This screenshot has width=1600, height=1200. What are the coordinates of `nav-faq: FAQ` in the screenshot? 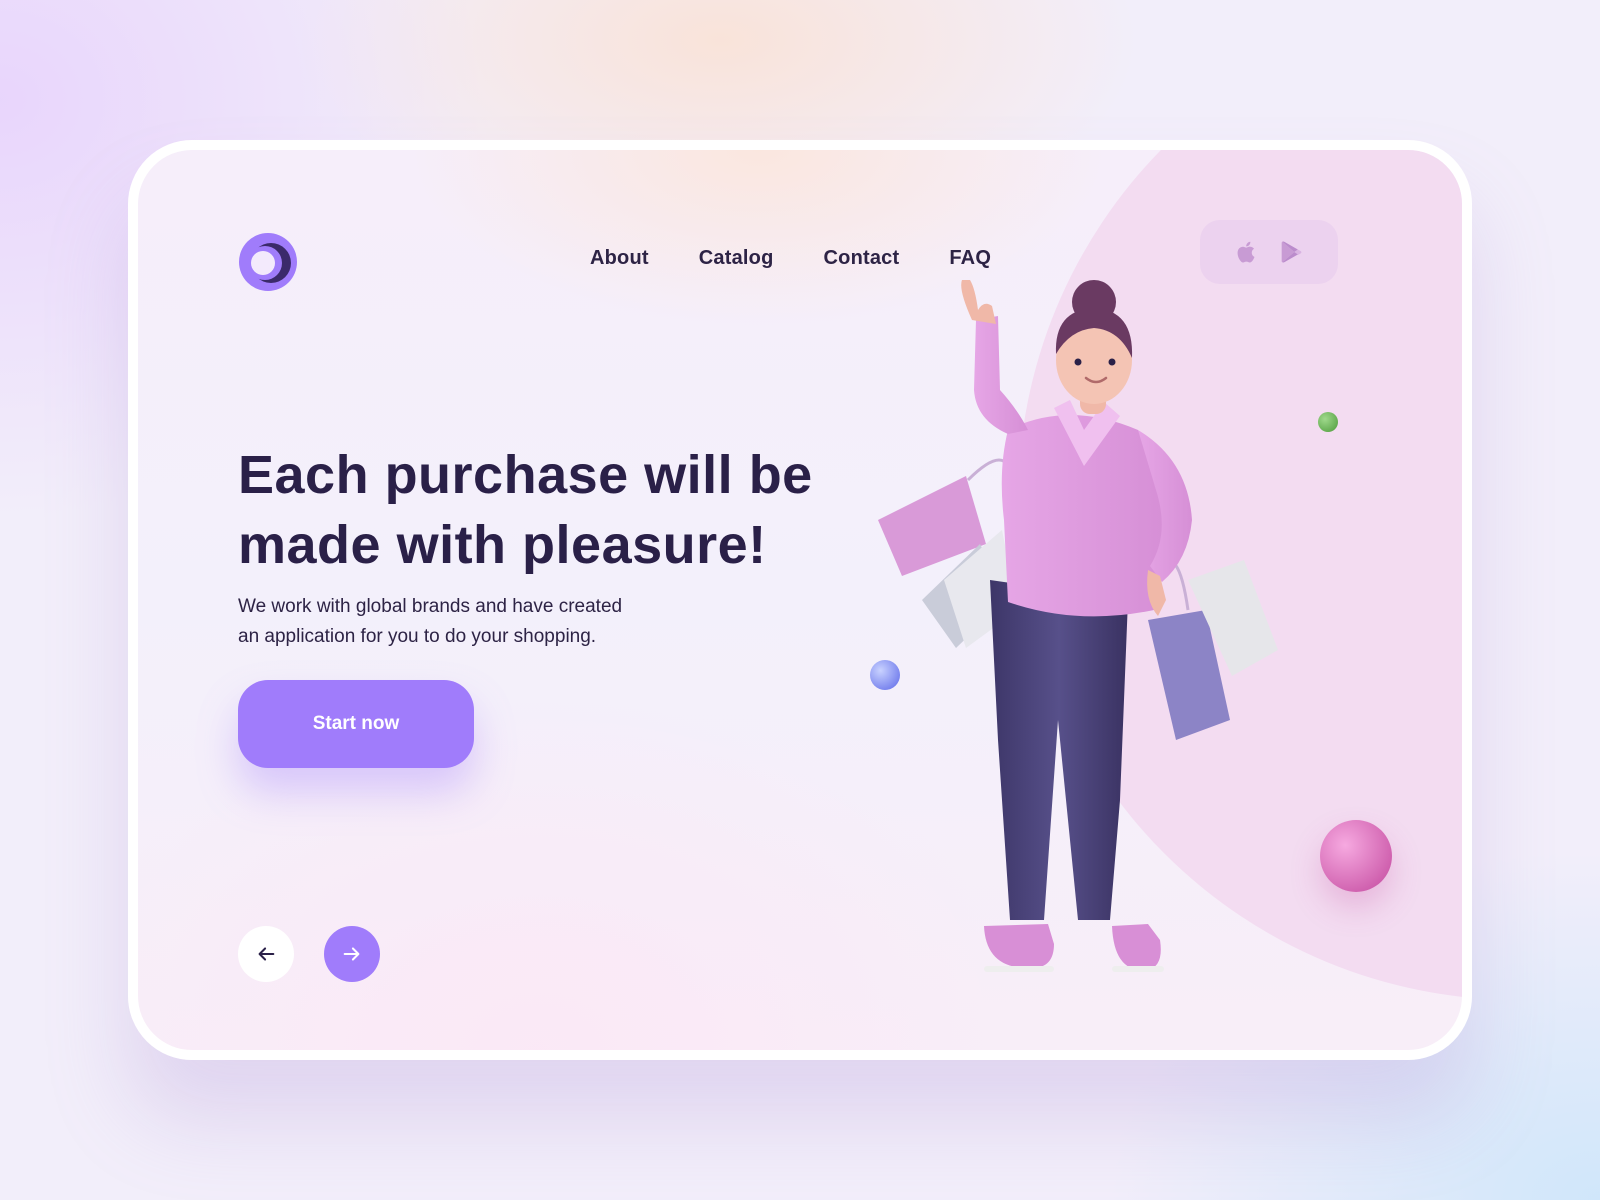 It's located at (970, 258).